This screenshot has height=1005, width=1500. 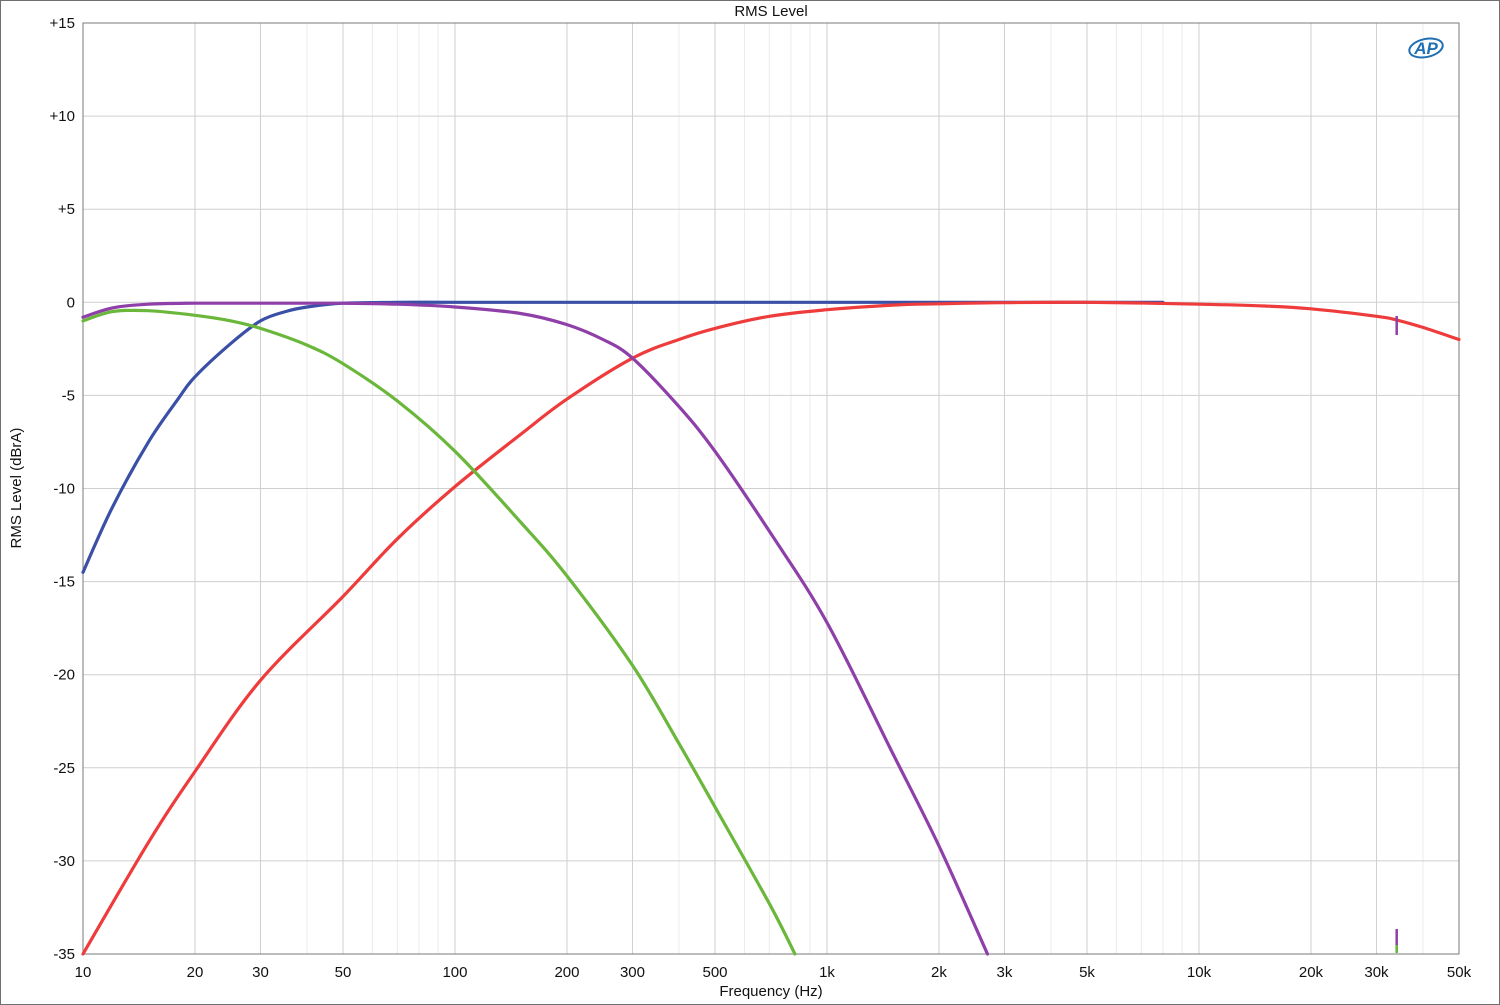 What do you see at coordinates (566, 972) in the screenshot?
I see `x-tick-label: 200` at bounding box center [566, 972].